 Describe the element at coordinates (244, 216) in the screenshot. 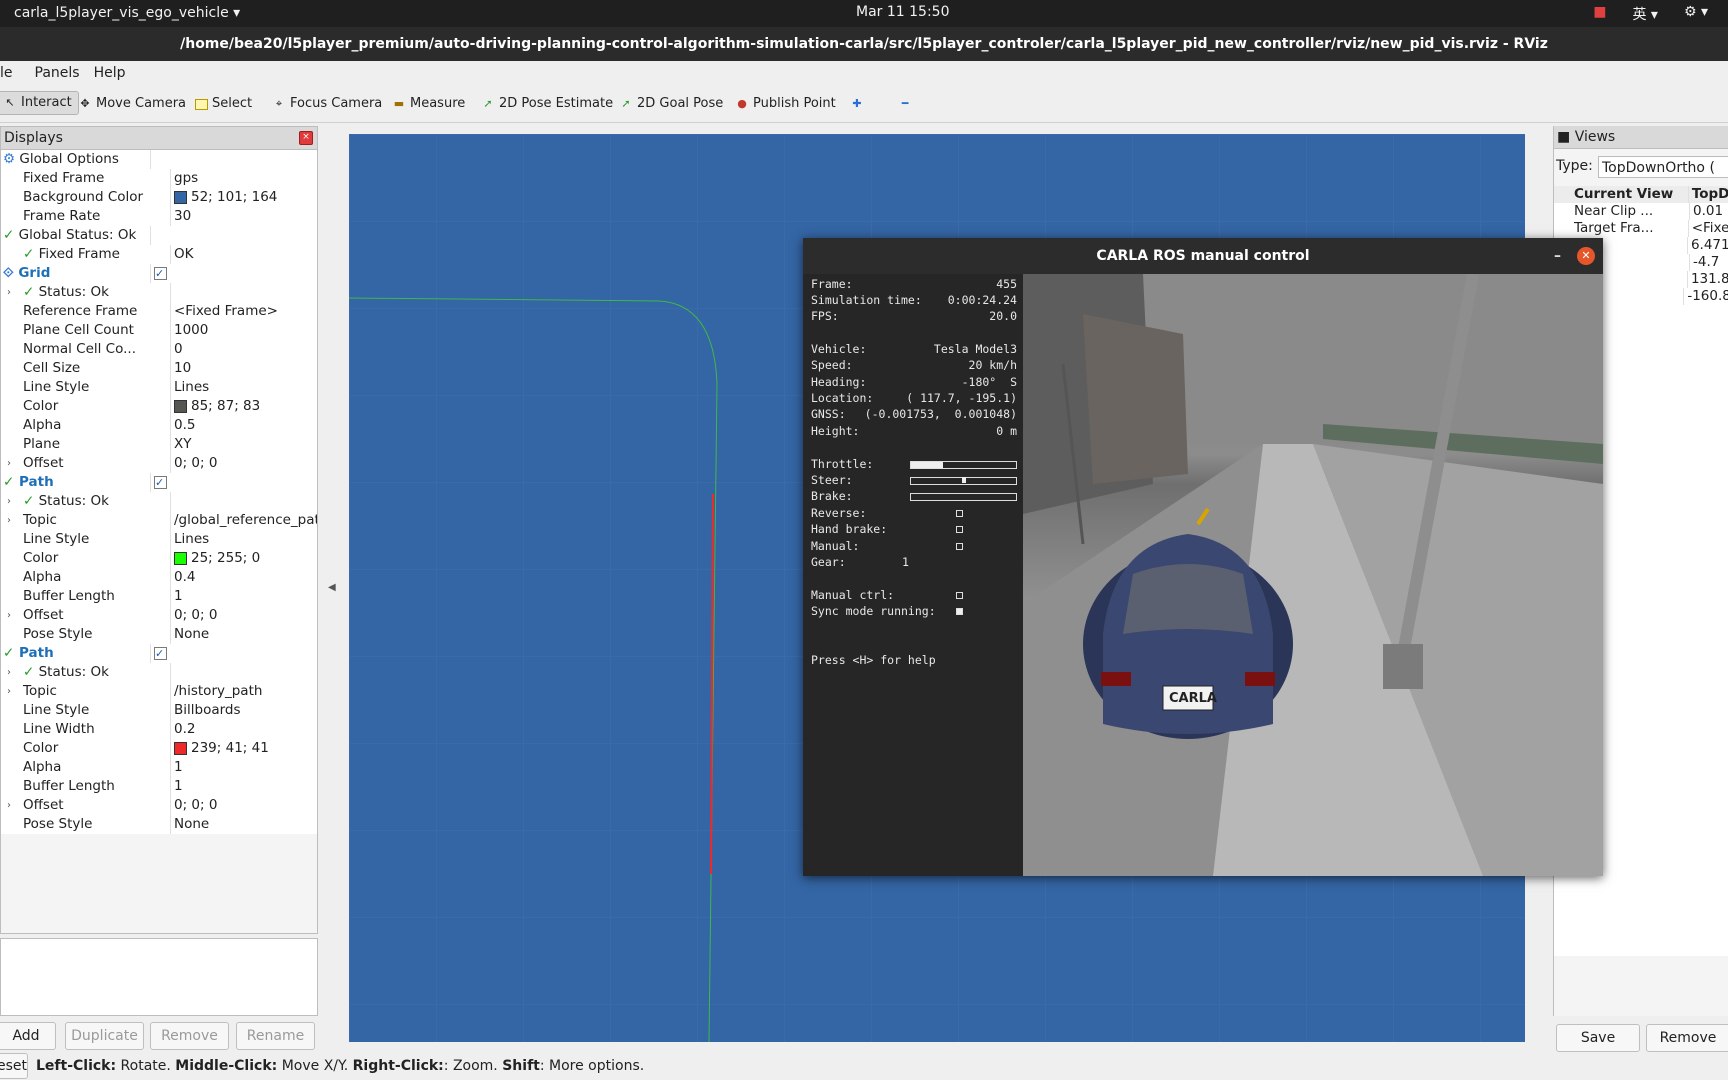

I see `display-row-value: 30` at that location.